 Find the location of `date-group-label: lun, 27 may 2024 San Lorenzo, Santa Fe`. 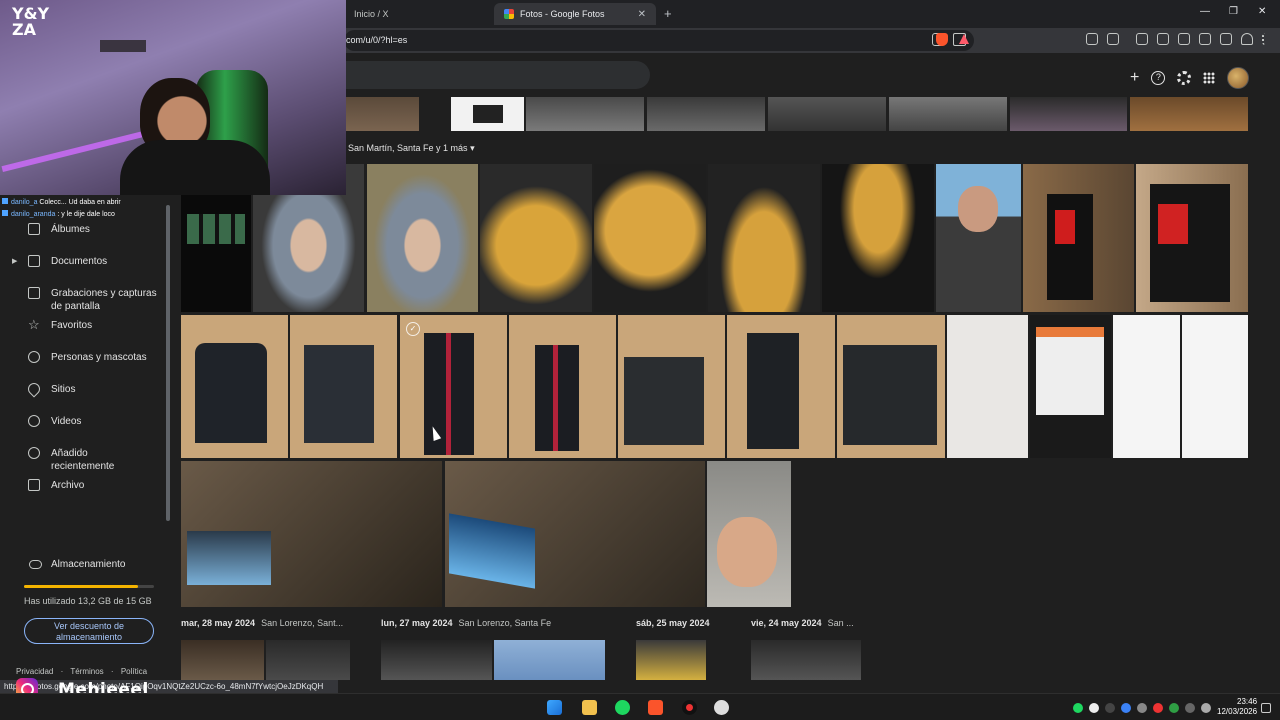

date-group-label: lun, 27 may 2024 San Lorenzo, Santa Fe is located at coordinates (466, 623).